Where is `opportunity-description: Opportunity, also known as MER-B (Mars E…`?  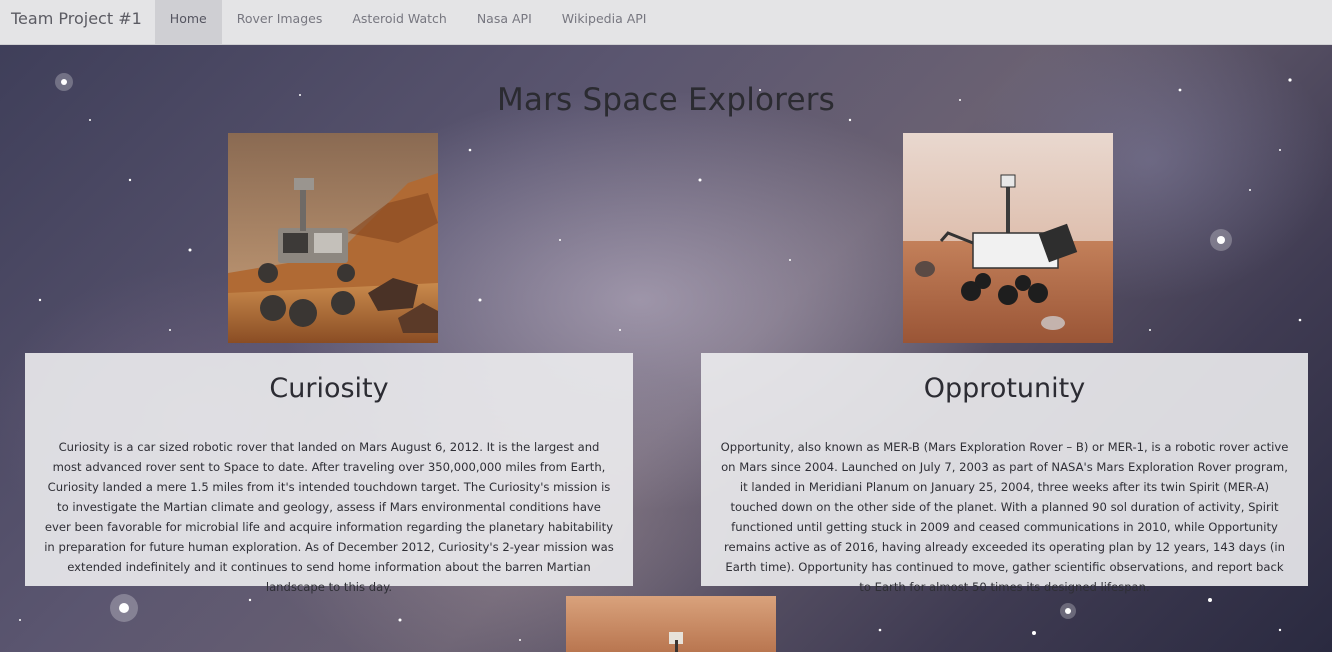 opportunity-description: Opportunity, also known as MER-B (Mars E… is located at coordinates (1004, 517).